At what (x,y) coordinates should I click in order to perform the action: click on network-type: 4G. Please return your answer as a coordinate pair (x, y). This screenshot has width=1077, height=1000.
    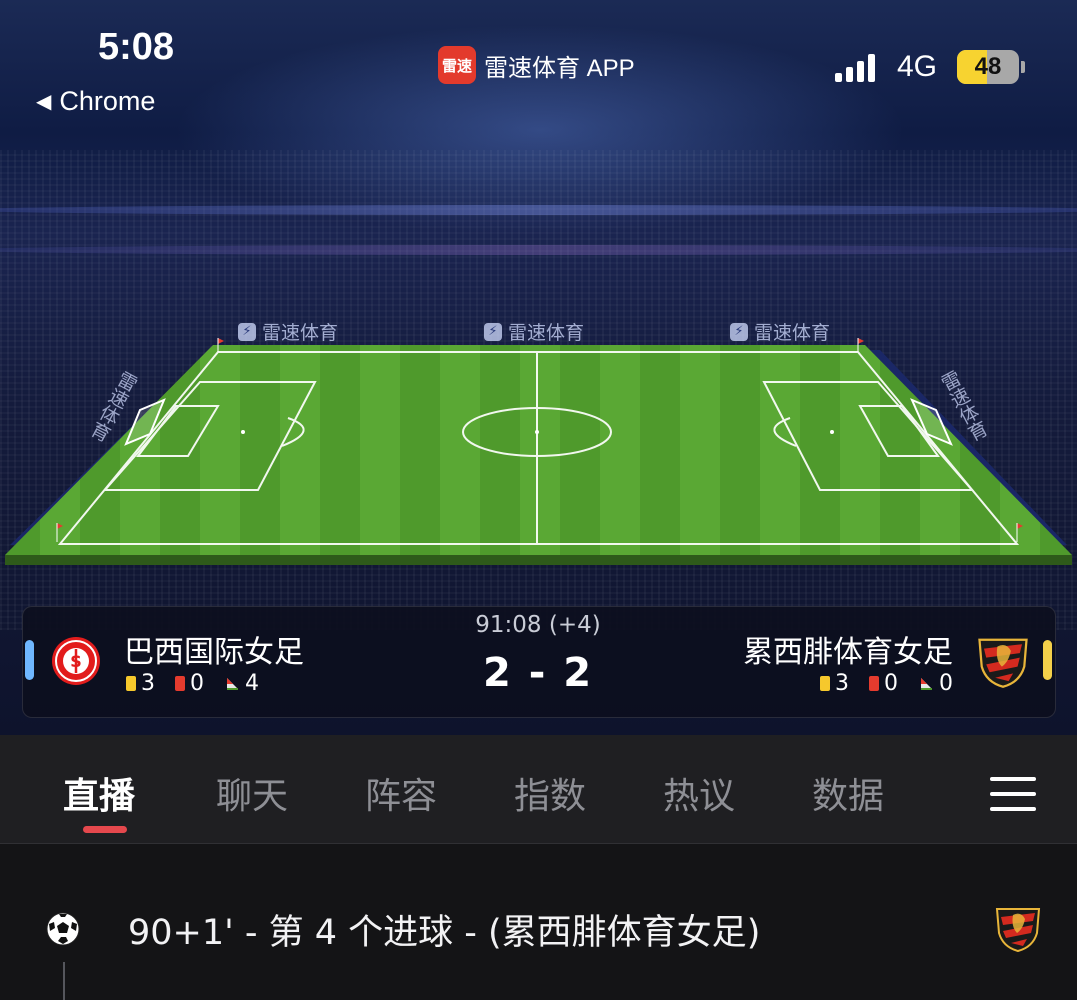
    Looking at the image, I should click on (917, 66).